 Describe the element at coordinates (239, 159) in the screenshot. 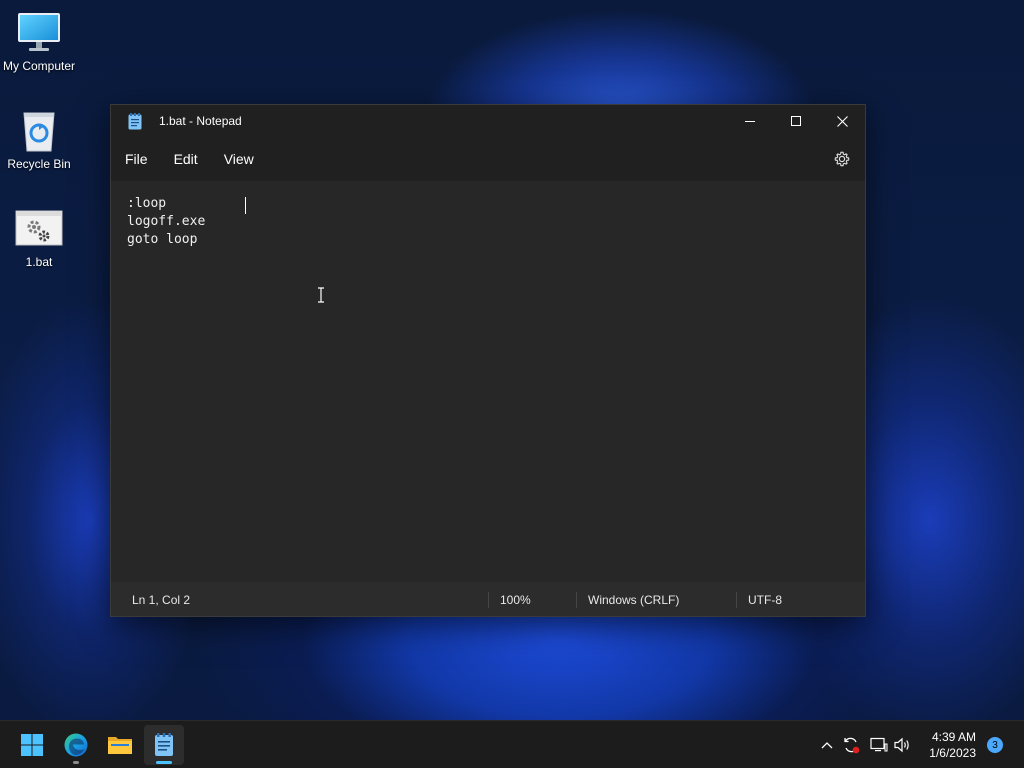

I see `menu-view: View` at that location.